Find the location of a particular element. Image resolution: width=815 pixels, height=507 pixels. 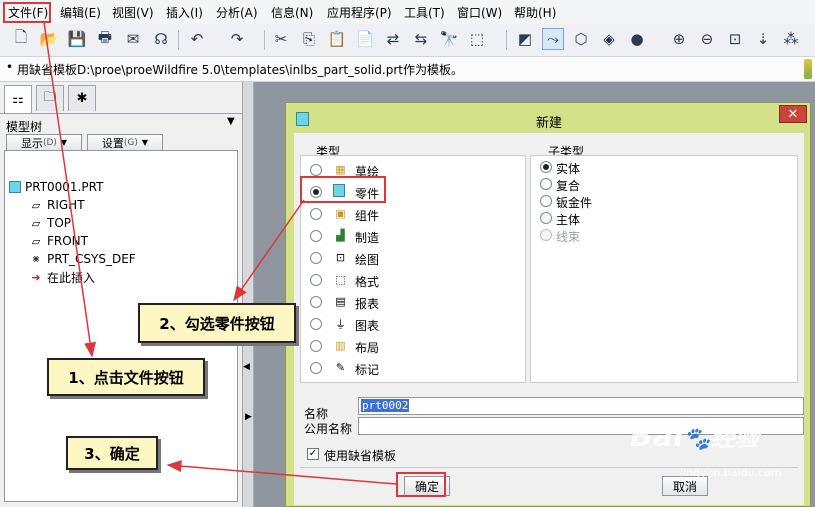

arrow-step1 is located at coordinates (70, 189).